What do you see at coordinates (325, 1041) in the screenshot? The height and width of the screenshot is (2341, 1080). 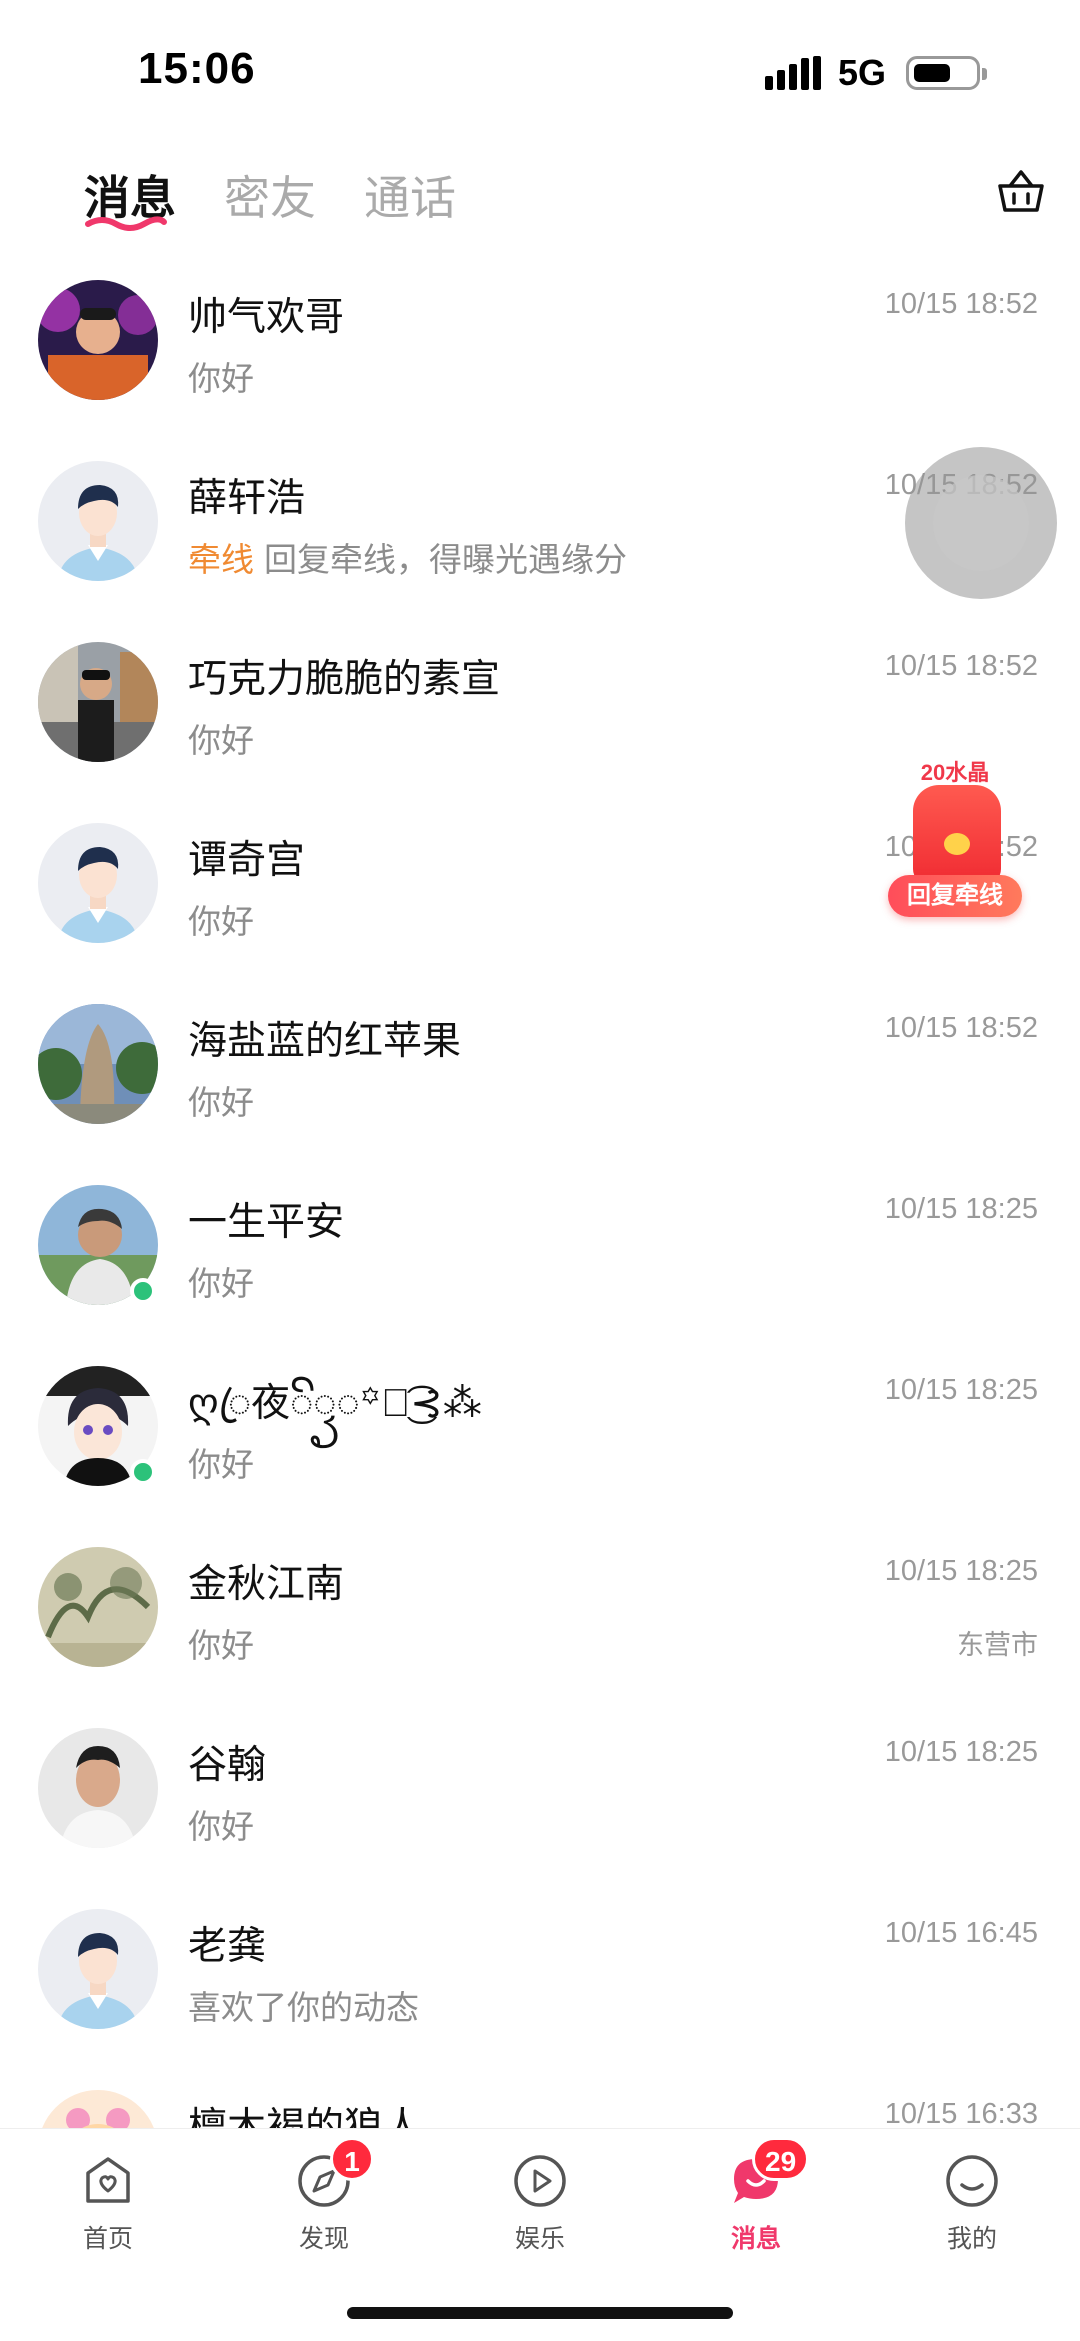 I see `contact-name: 海盐蓝的红苹果` at bounding box center [325, 1041].